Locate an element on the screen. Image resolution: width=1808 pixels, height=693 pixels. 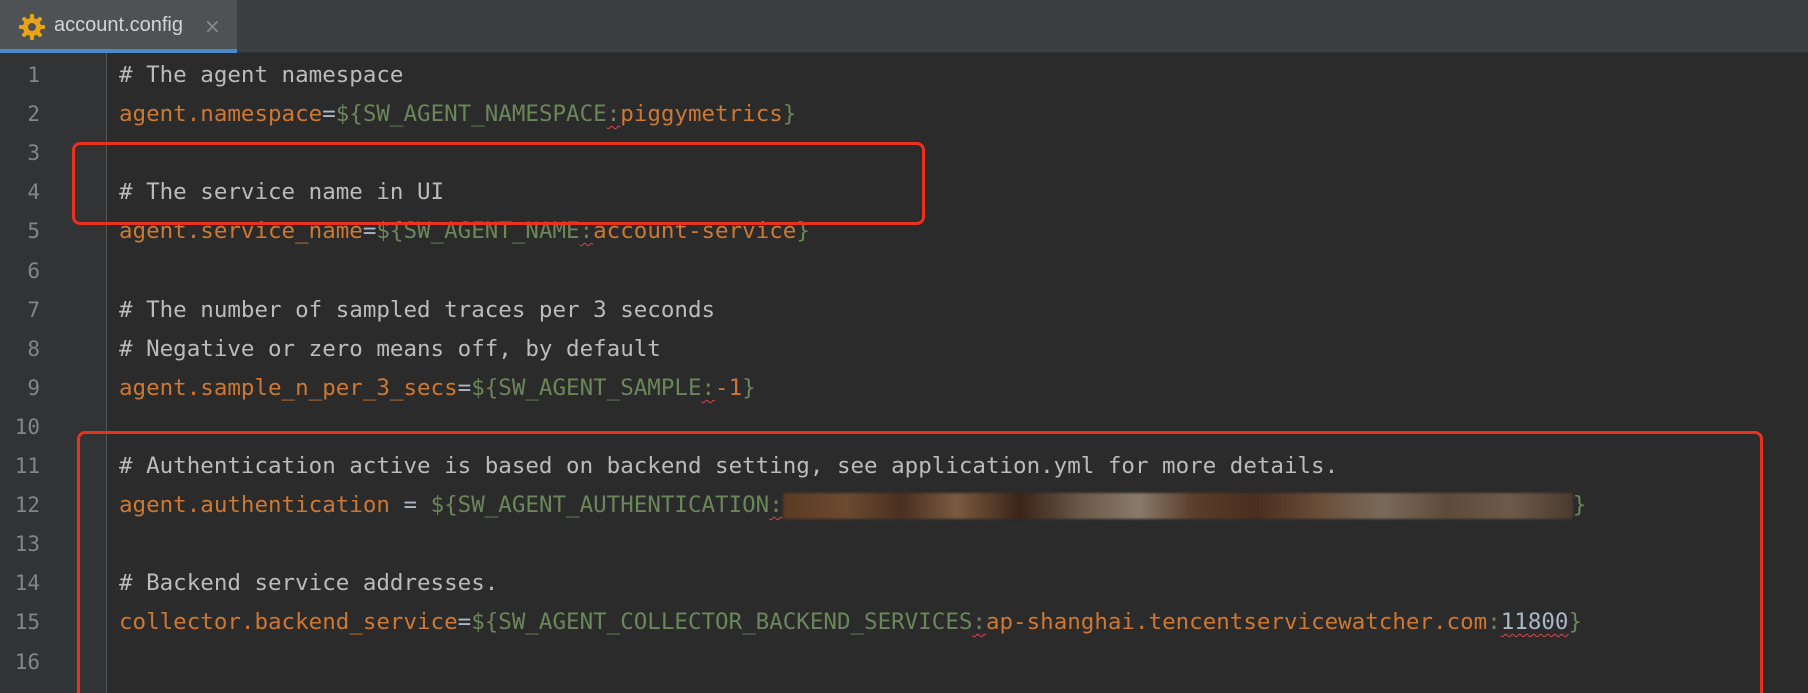
env-variable: SW_AGENT_SAMPLE is located at coordinates (600, 388).